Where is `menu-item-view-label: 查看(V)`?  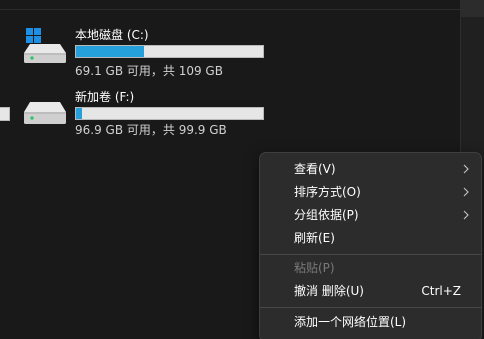
menu-item-view-label: 查看(V) is located at coordinates (315, 169).